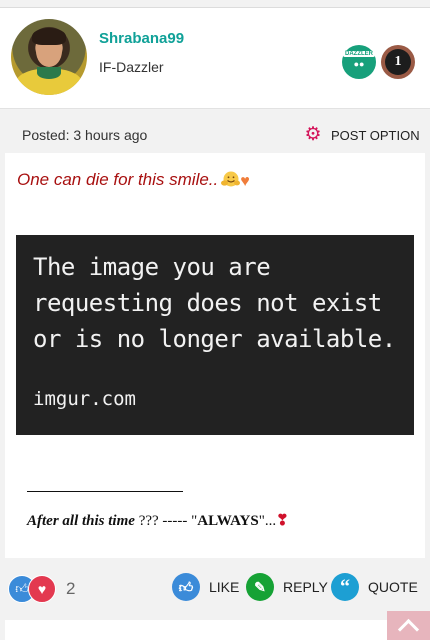 The image size is (430, 640). I want to click on hugging-face-icon, so click(231, 179).